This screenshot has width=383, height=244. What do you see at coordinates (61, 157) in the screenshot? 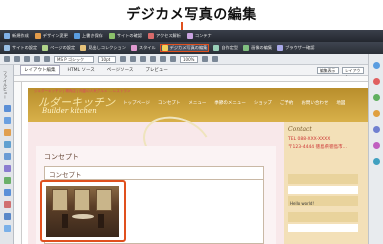
I see `concept-heading: コンセプト` at bounding box center [61, 157].